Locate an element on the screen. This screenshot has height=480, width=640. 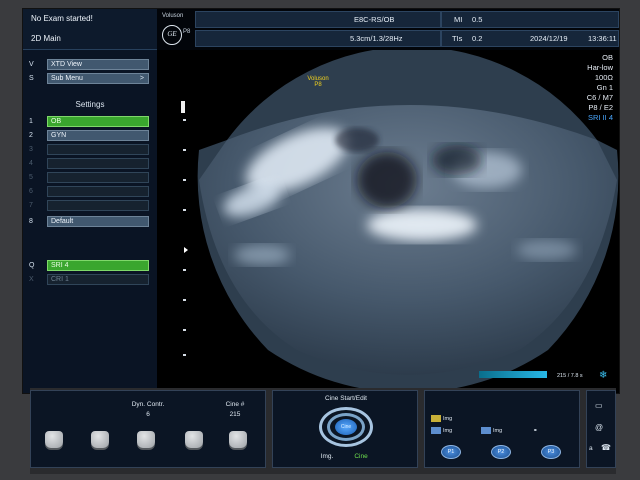
preset-row: 1 OB is located at coordinates (91, 122).